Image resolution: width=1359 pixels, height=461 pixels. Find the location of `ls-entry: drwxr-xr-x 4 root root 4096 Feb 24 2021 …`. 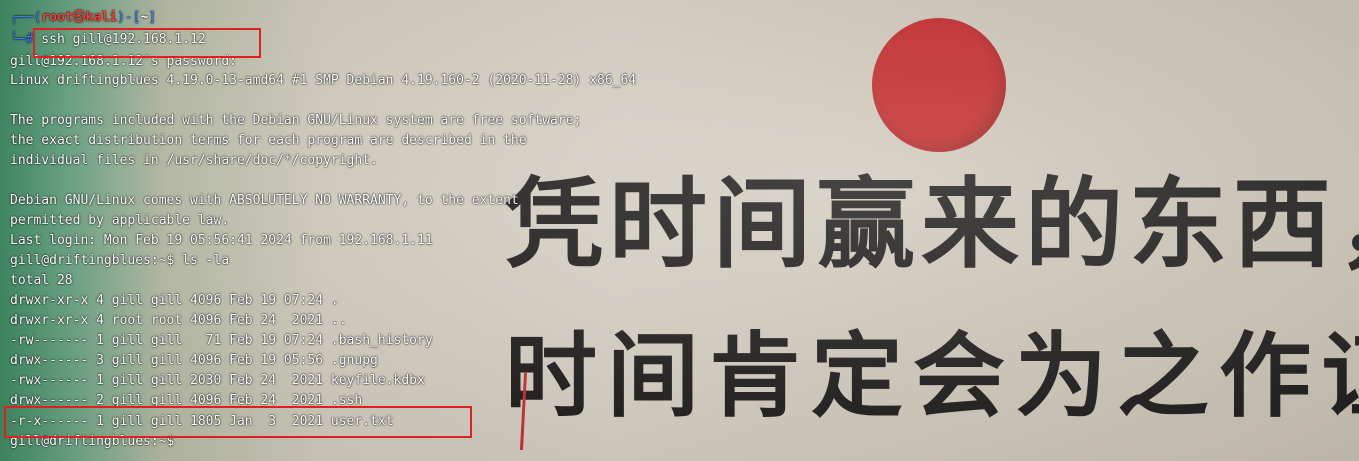

ls-entry: drwxr-xr-x 4 root root 4096 Feb 24 2021 … is located at coordinates (178, 320).